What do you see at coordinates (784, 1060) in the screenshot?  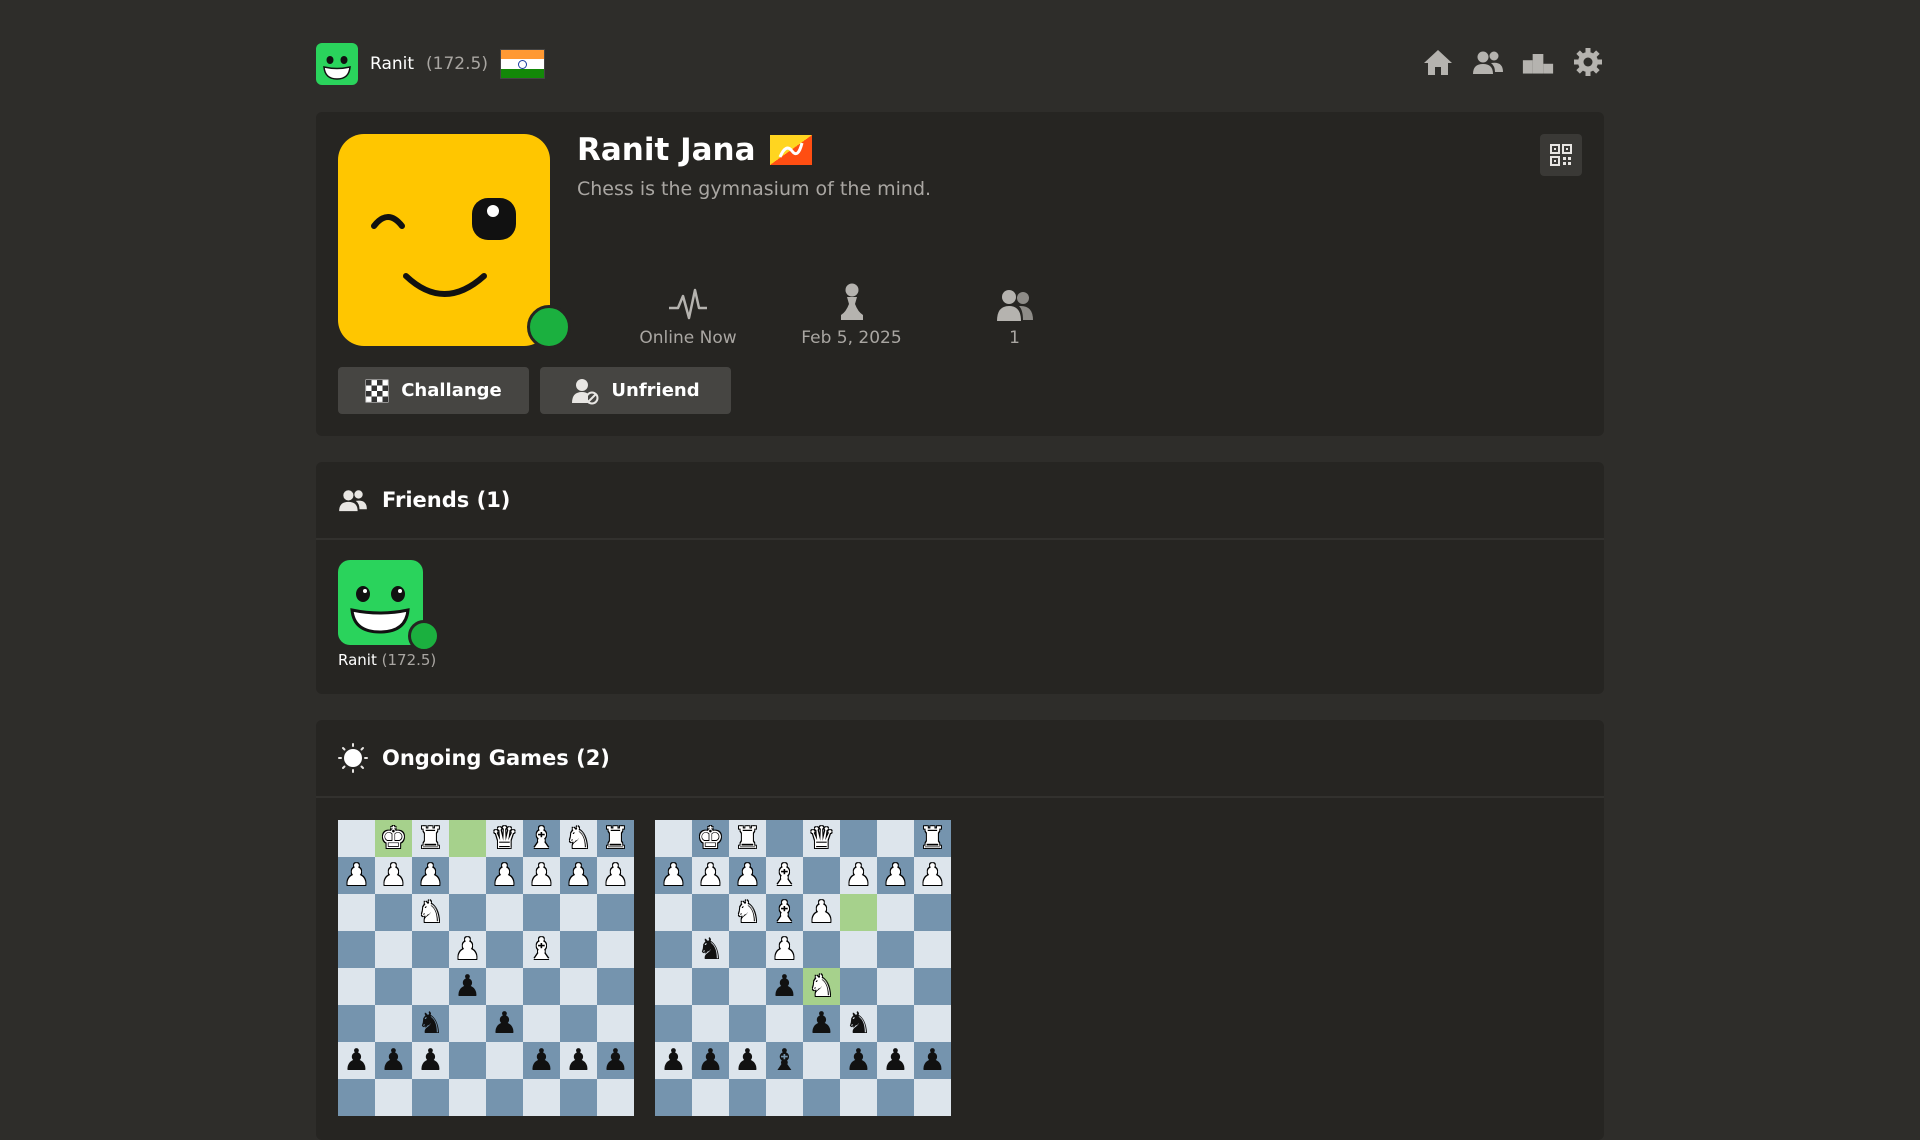 I see `black-bishop-piece: ♝` at bounding box center [784, 1060].